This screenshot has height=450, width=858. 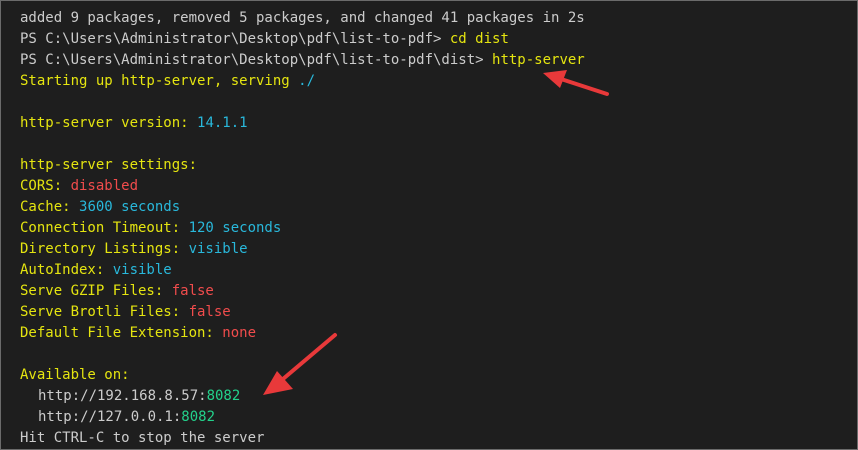 I want to click on setting-line-brotli: Serve Brotli Files: false, so click(x=438, y=312).